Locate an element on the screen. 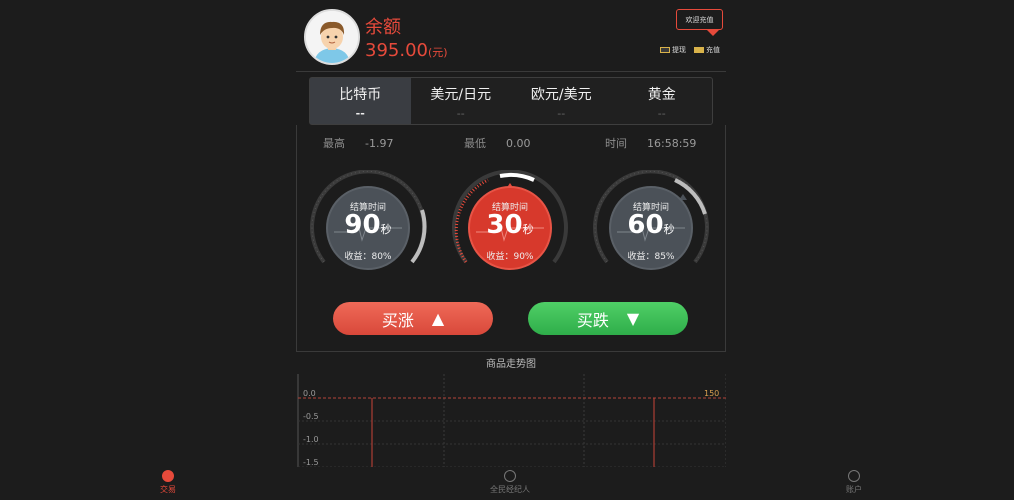 This screenshot has width=1014, height=500. recharge-label: 充值 is located at coordinates (713, 50).